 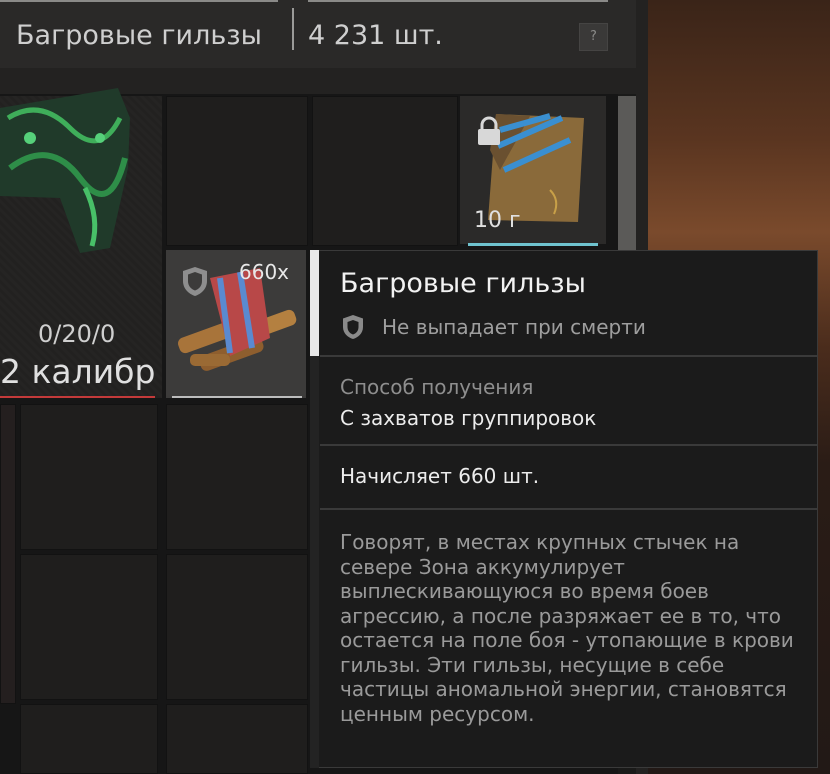 What do you see at coordinates (468, 418) in the screenshot?
I see `tooltip-source-value: С захватов группировок` at bounding box center [468, 418].